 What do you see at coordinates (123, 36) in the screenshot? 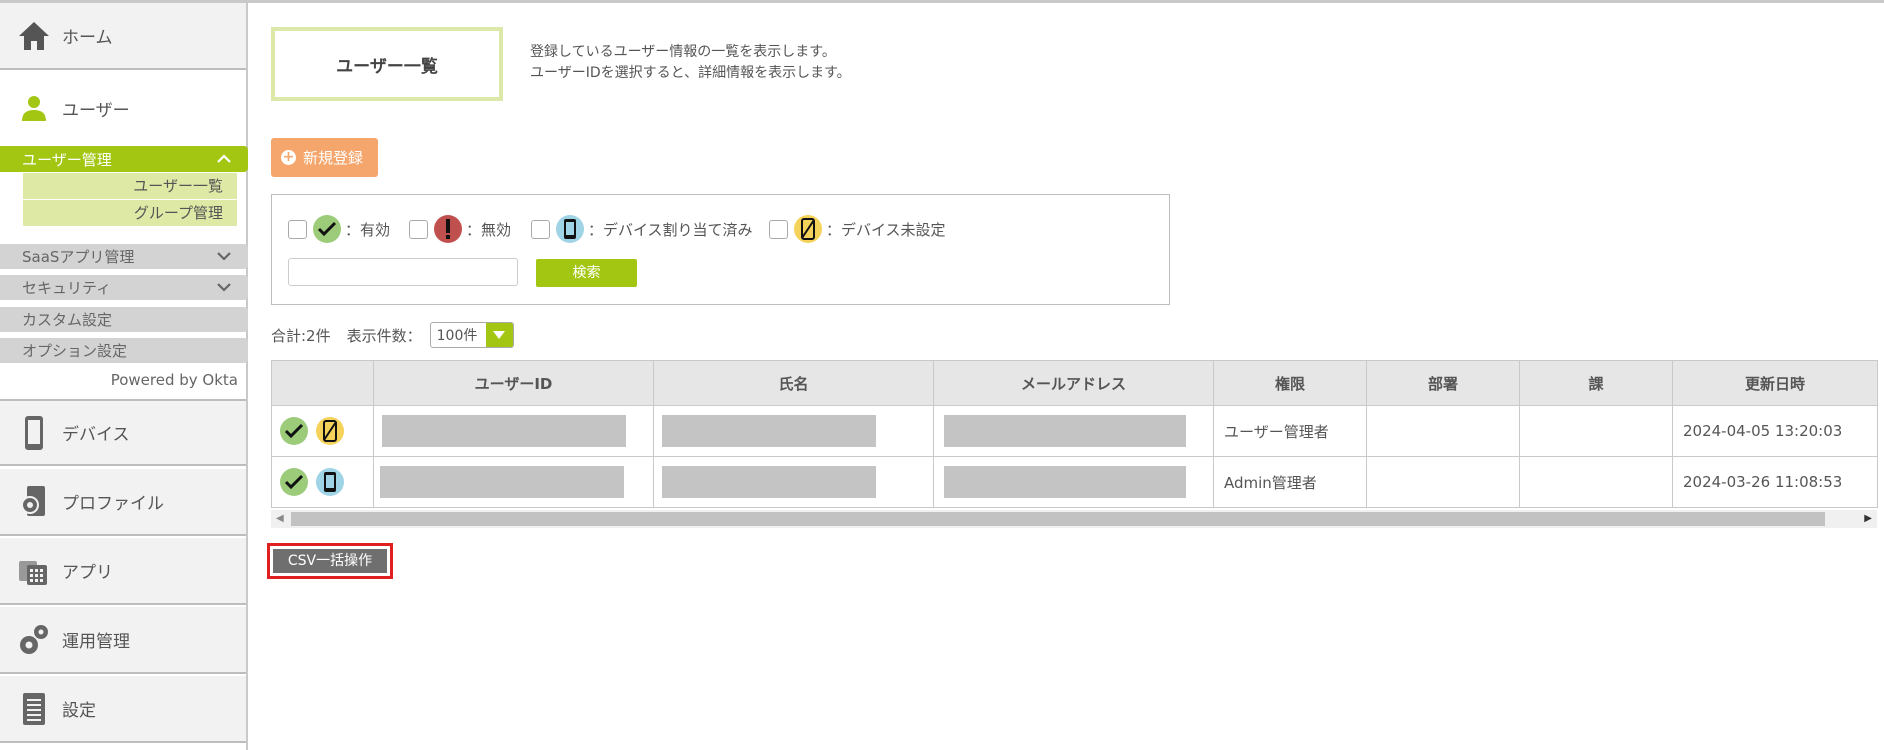
I see `sidebar-item-home: ホーム` at bounding box center [123, 36].